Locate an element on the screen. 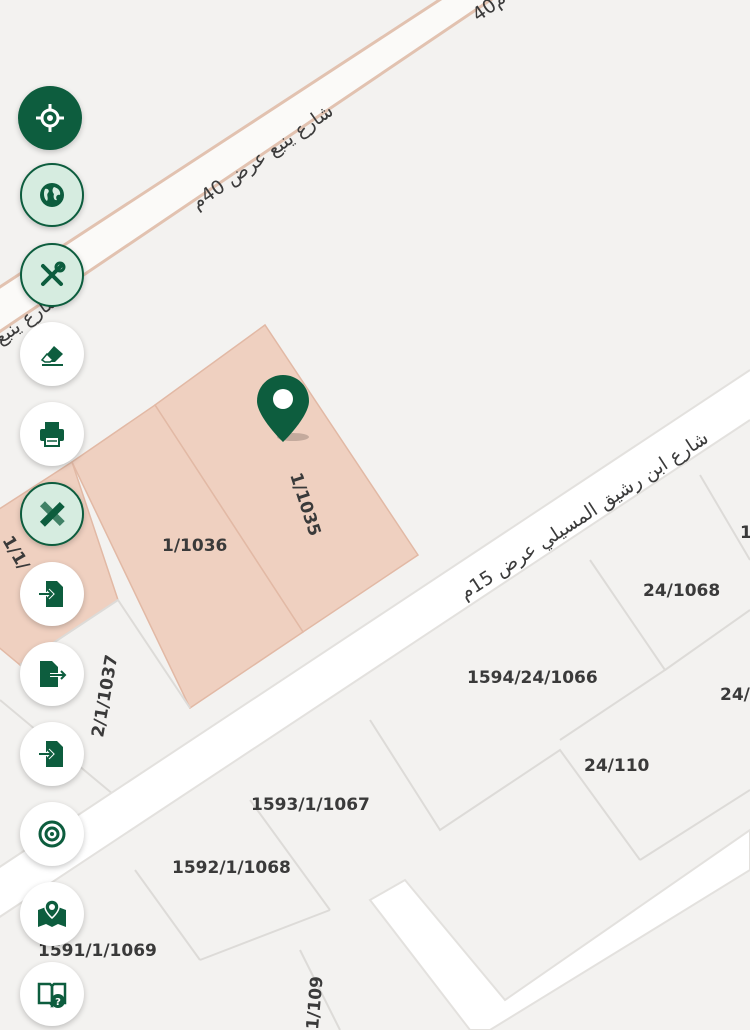 This screenshot has height=1030, width=750. map-layers-button is located at coordinates (52, 914).